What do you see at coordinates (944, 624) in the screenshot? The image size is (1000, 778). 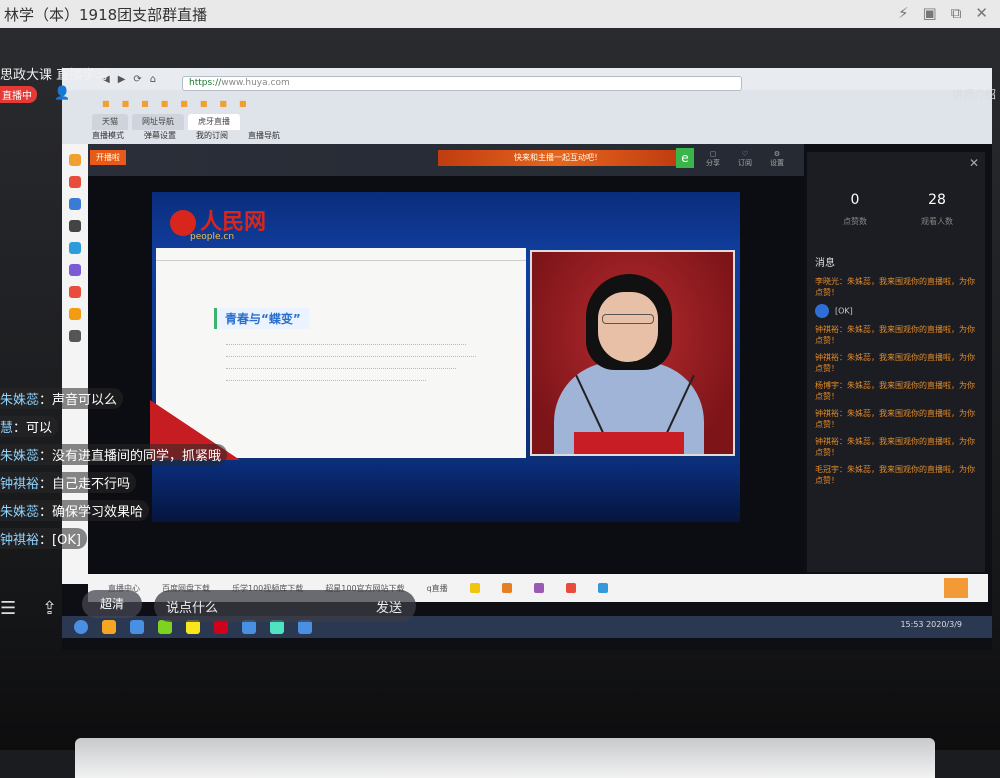 I see `clock-date: 2020/3/9` at bounding box center [944, 624].